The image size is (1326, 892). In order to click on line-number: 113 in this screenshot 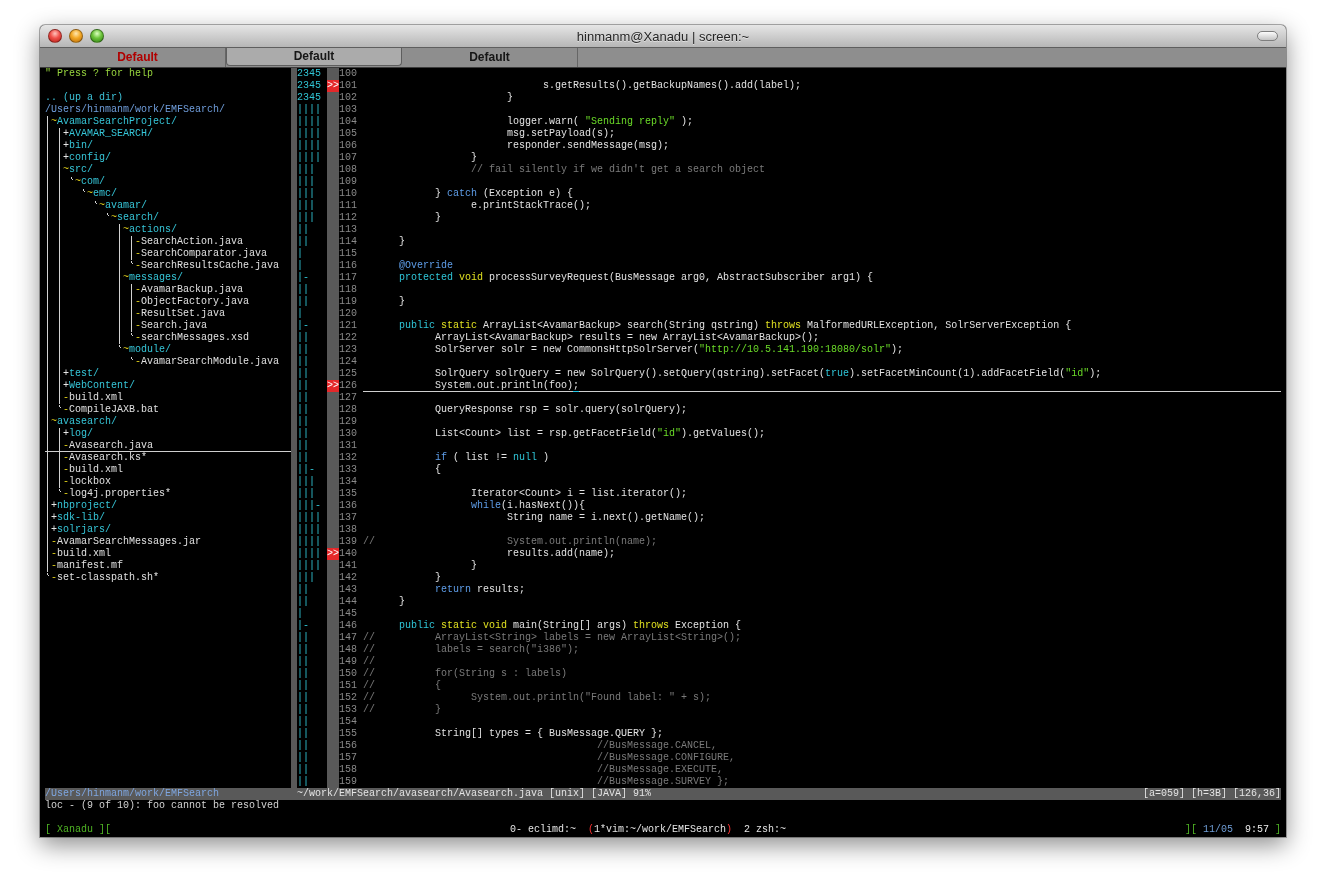, I will do `click(348, 229)`.